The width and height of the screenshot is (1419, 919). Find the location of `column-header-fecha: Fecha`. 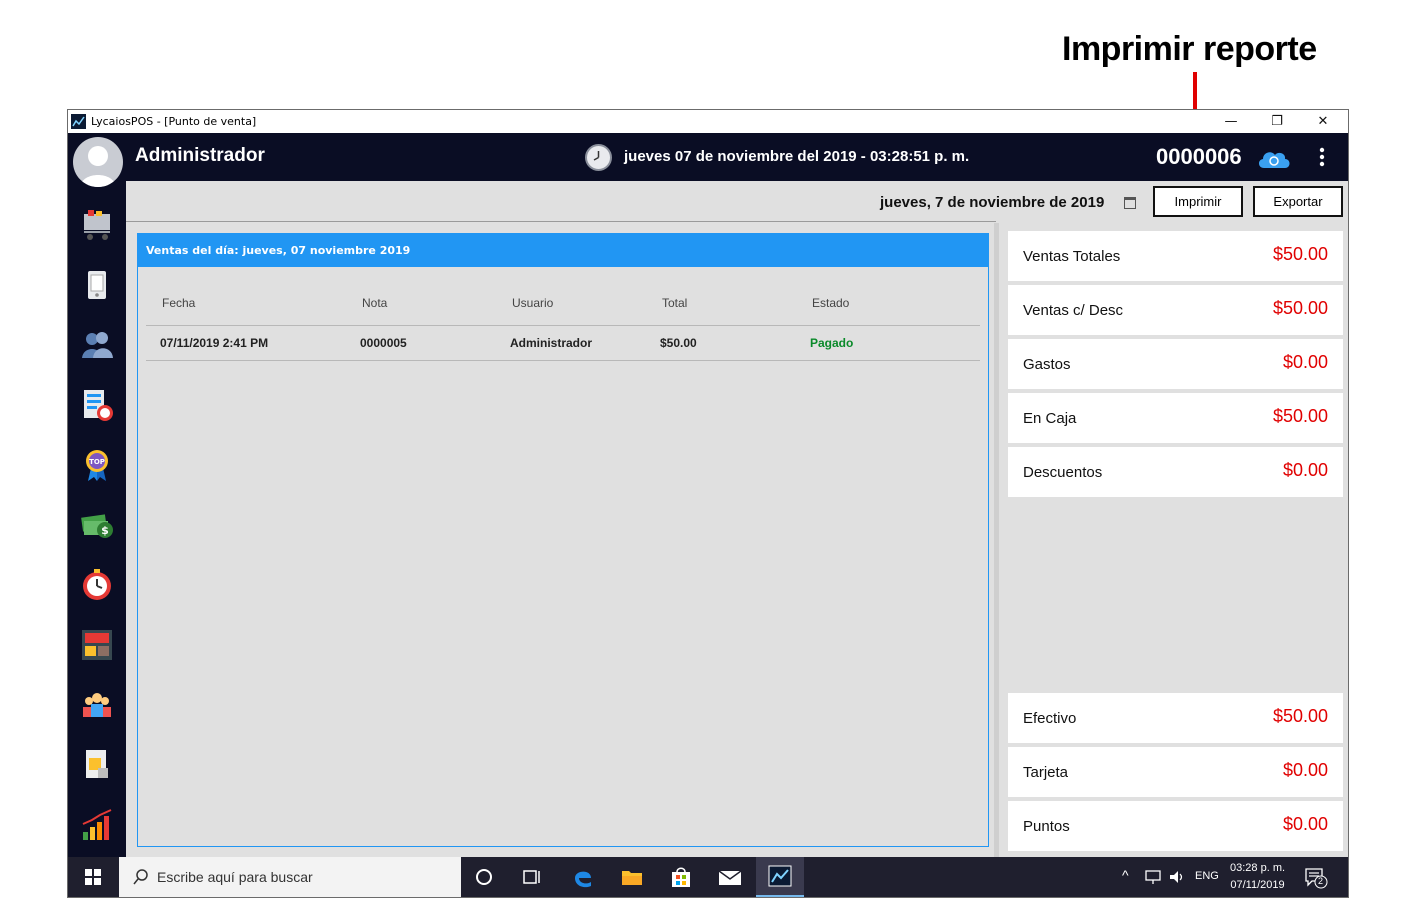

column-header-fecha: Fecha is located at coordinates (178, 303).